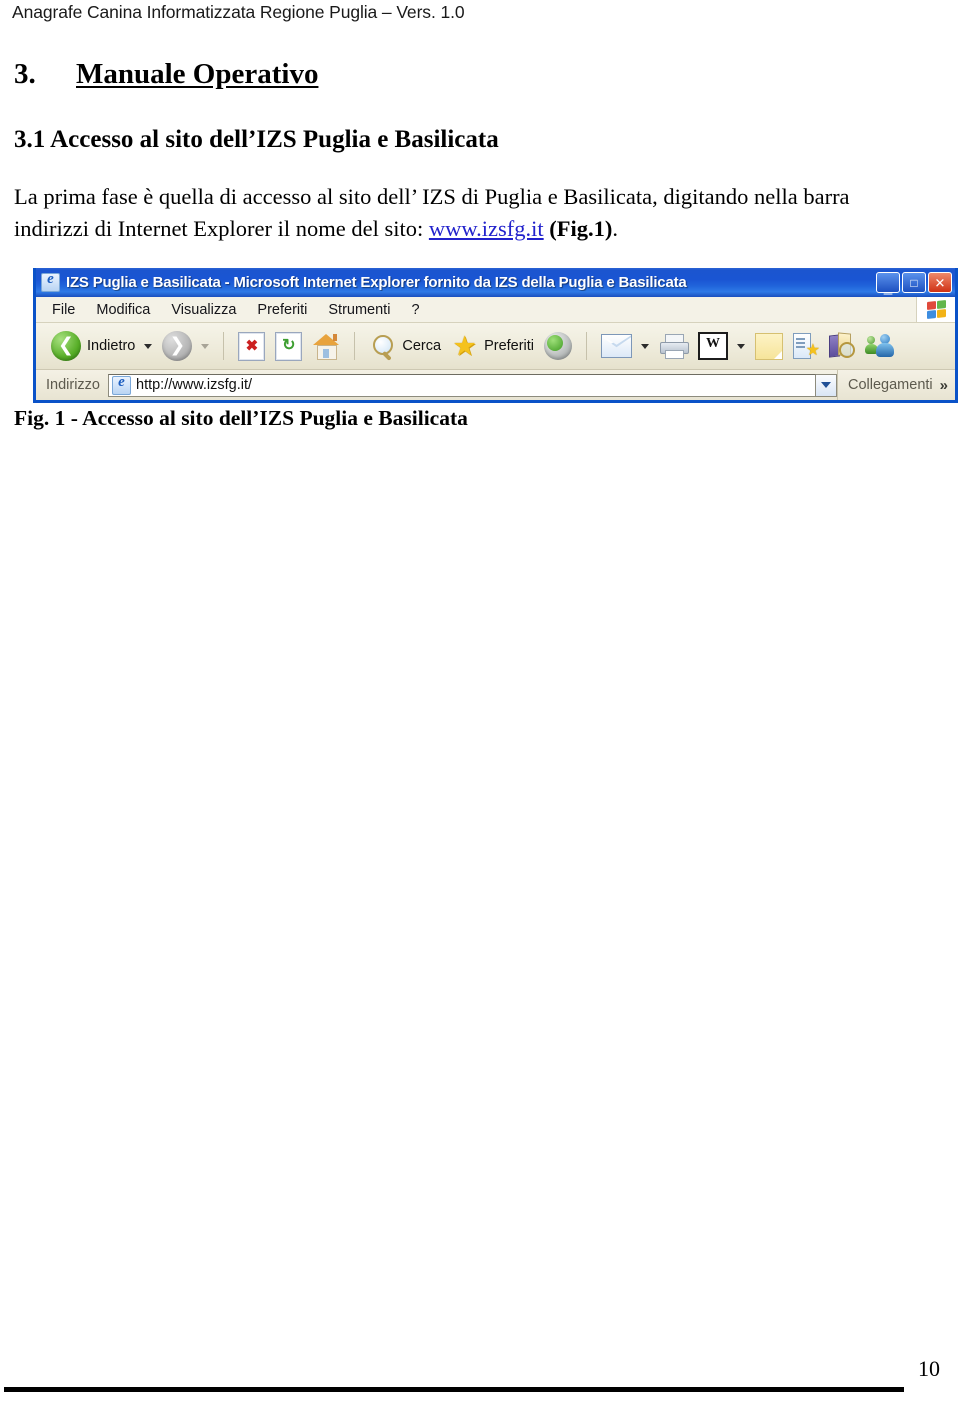  Describe the element at coordinates (615, 229) in the screenshot. I see `paragraph-text-part3: .` at that location.